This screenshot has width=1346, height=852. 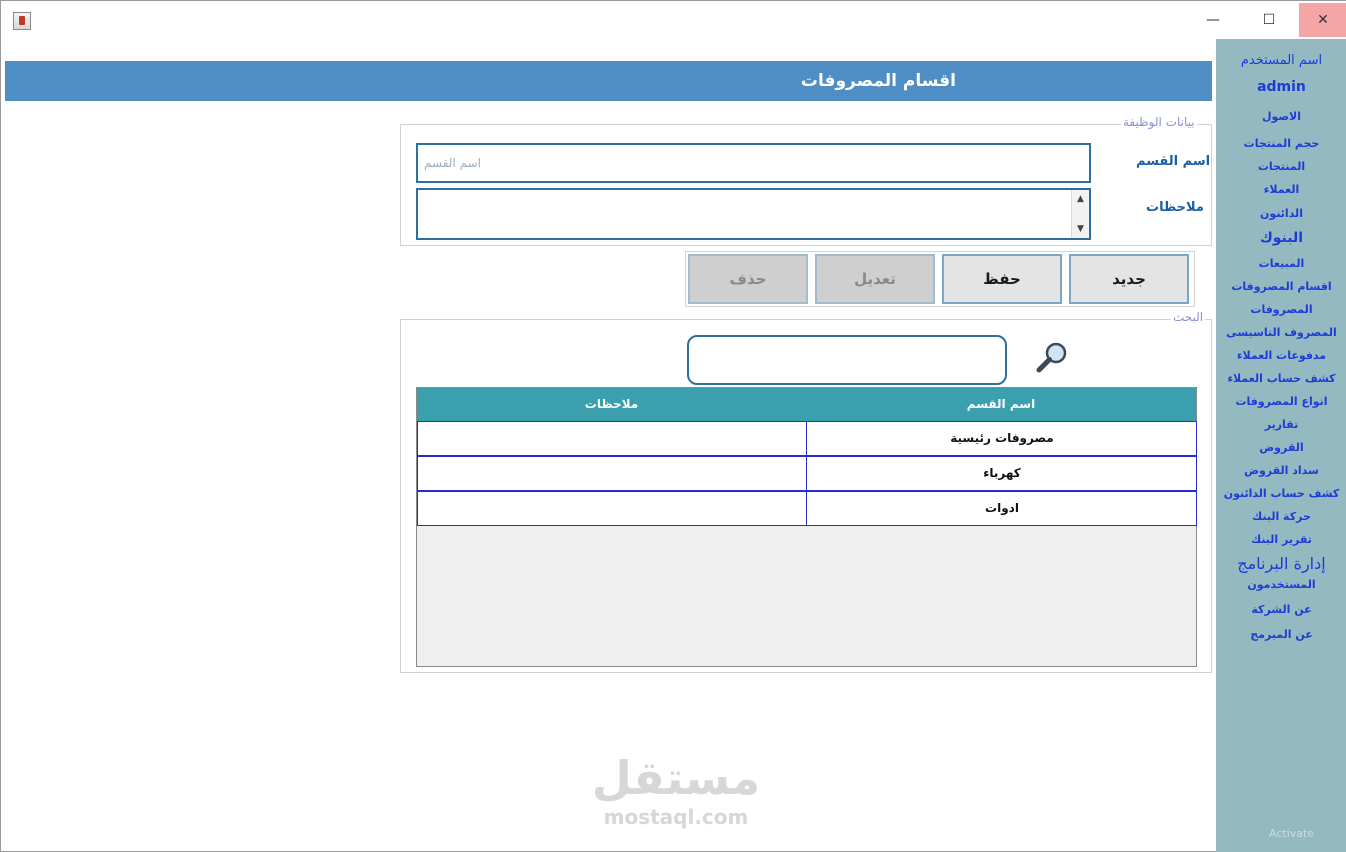 I want to click on table-header: اسم القسم ملاحظات, so click(x=806, y=404).